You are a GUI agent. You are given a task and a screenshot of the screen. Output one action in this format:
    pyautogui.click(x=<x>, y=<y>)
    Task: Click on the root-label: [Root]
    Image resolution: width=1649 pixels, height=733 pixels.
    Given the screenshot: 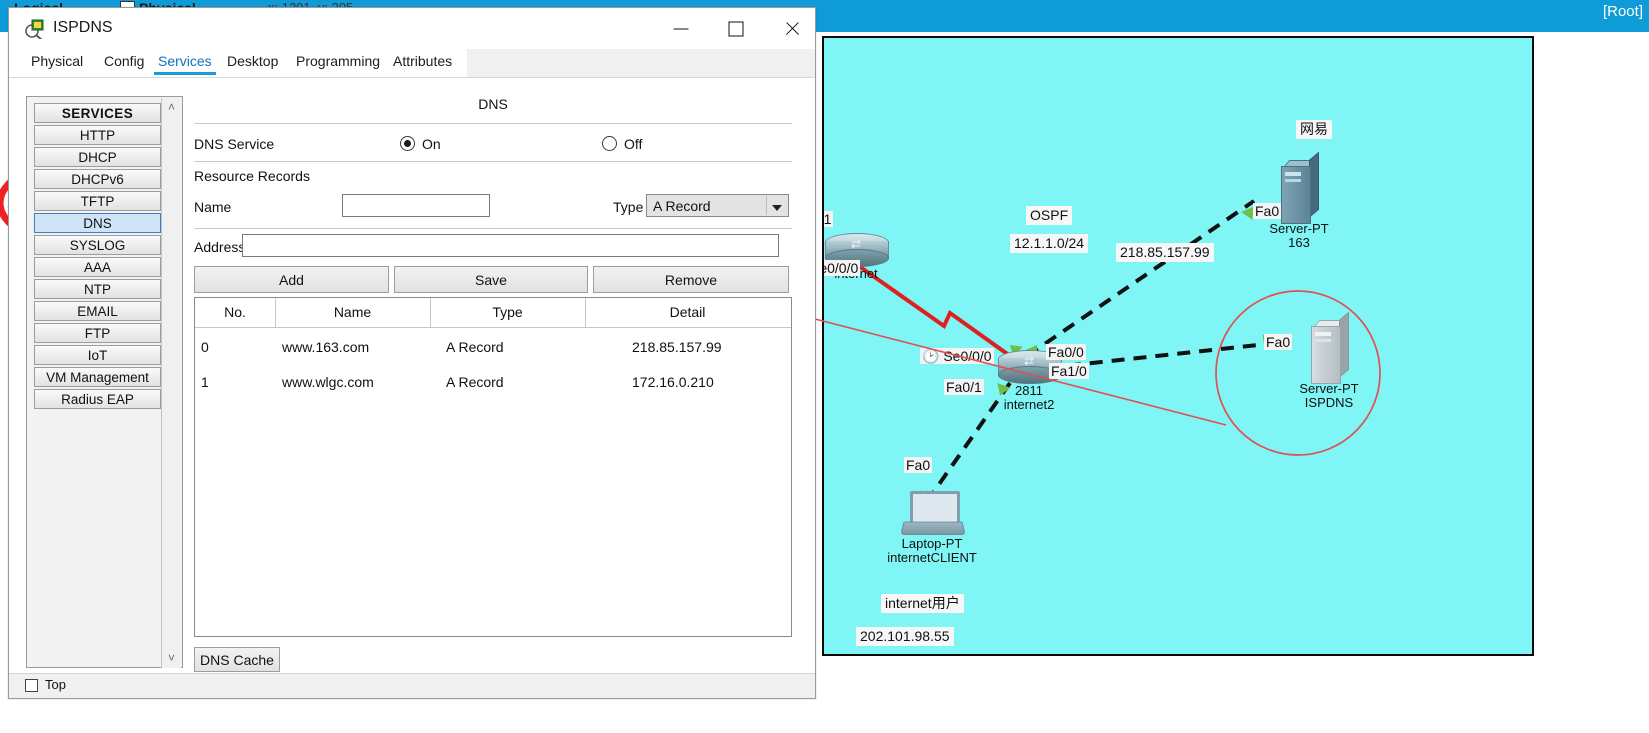 What is the action you would take?
    pyautogui.click(x=1622, y=11)
    